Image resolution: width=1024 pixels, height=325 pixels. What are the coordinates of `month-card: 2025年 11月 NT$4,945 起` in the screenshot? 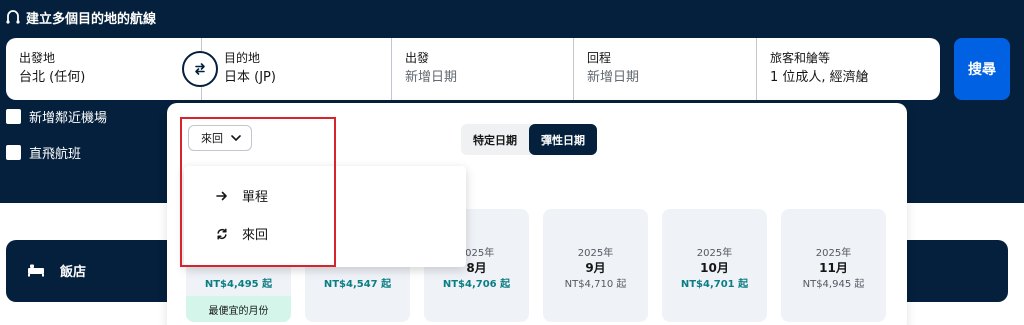 It's located at (833, 265).